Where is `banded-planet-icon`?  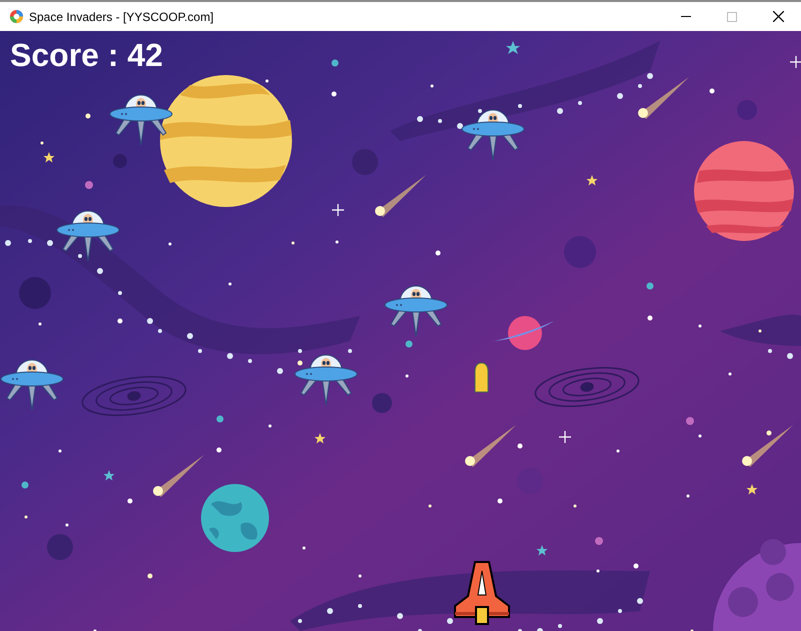 banded-planet-icon is located at coordinates (226, 141).